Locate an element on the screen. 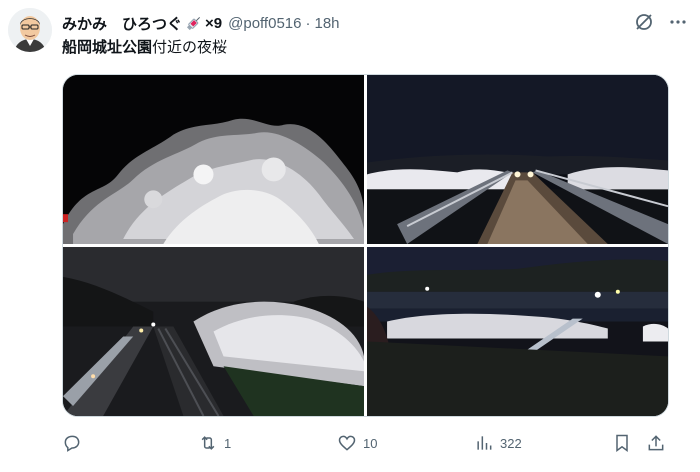 The width and height of the screenshot is (700, 472). display-name: みかみ ひろつぐ is located at coordinates (122, 23).